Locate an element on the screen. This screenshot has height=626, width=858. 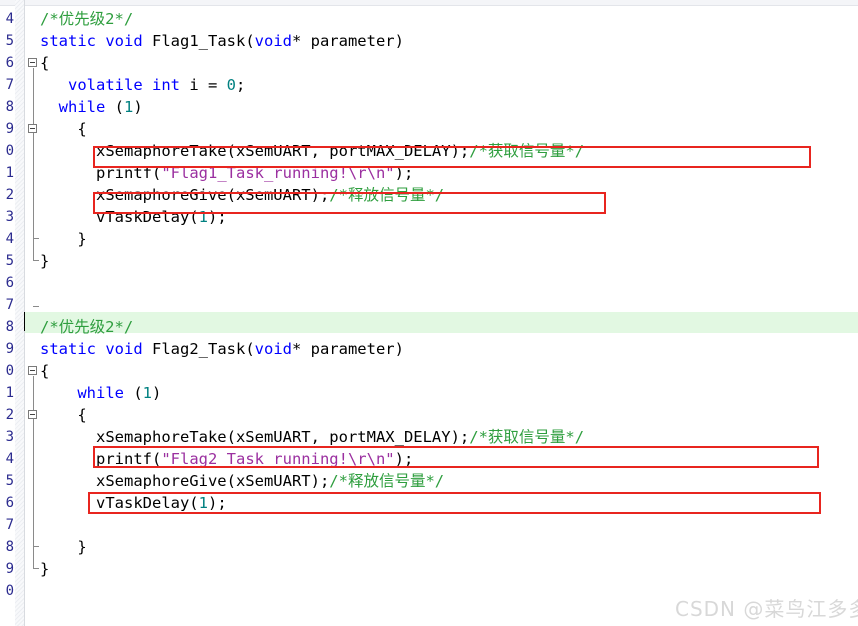
code-token-plain: Flag2_Task( is located at coordinates (198, 349).